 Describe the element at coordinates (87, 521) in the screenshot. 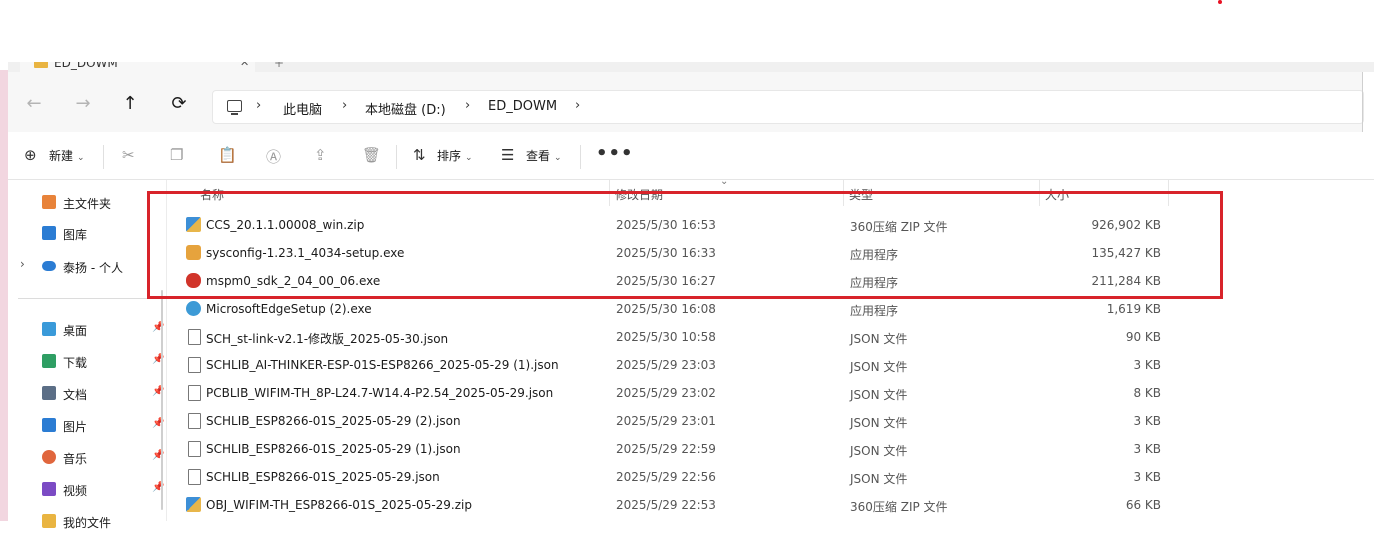

I see `nav-item-my-files: 我的文件` at that location.